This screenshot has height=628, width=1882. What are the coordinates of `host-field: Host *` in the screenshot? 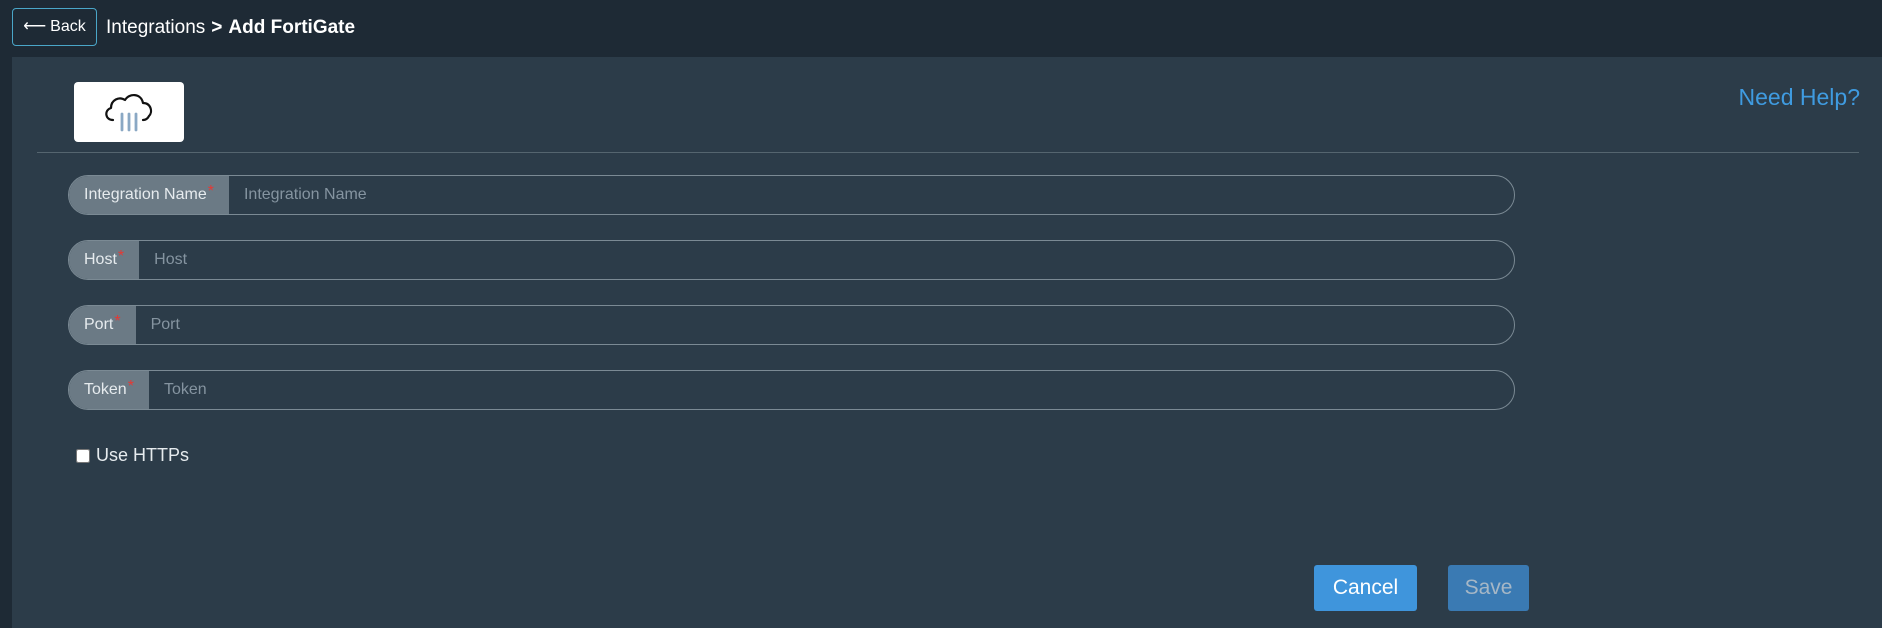 It's located at (791, 260).